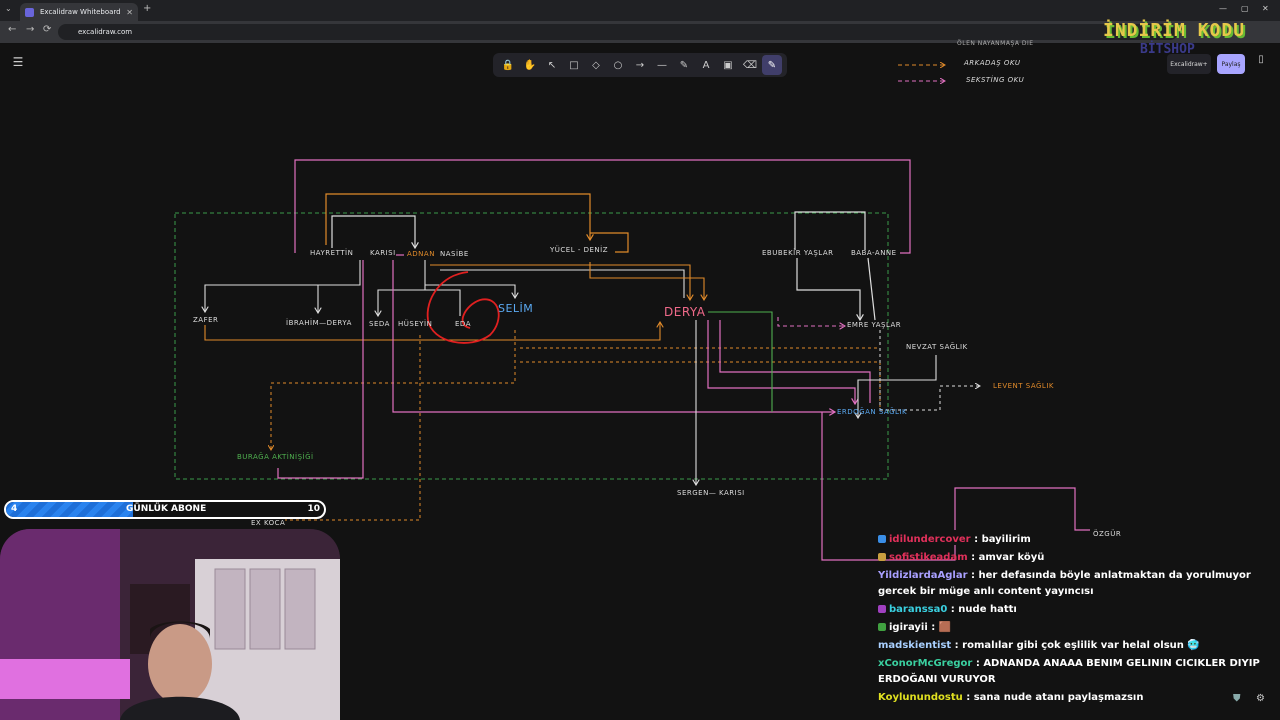 Image resolution: width=1280 pixels, height=720 pixels. I want to click on sub-goal-current: 4, so click(14, 509).